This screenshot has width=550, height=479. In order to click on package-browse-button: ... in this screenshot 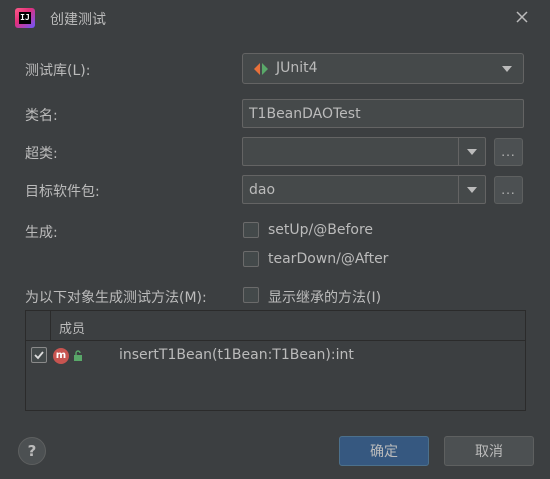, I will do `click(508, 190)`.